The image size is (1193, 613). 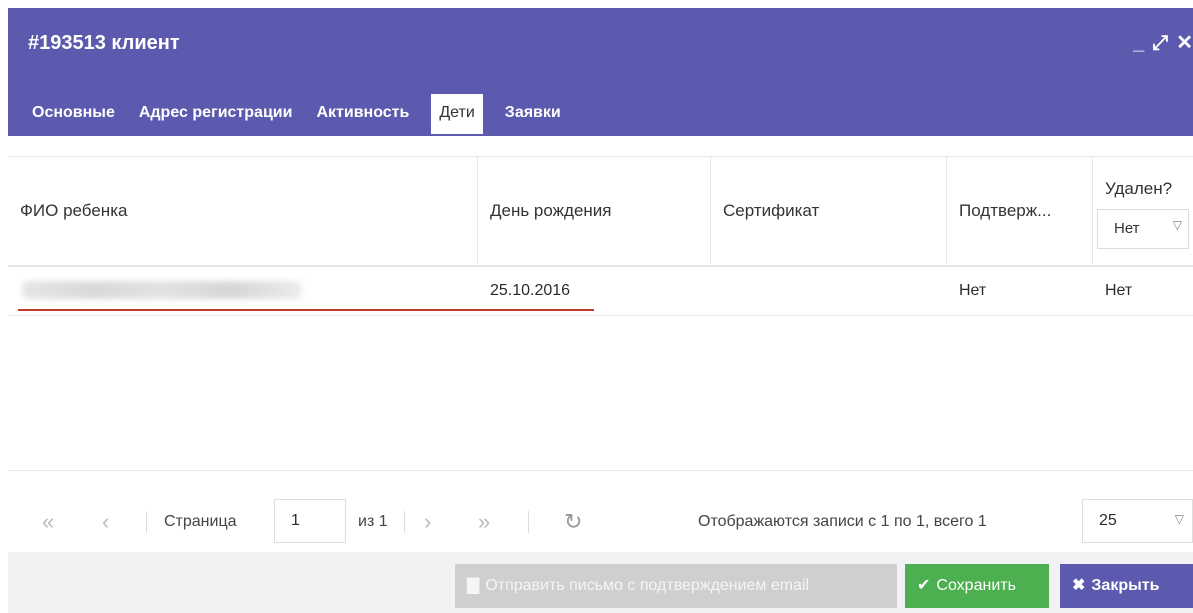 I want to click on window-controls: _ ⤢ ✕, so click(x=1163, y=43).